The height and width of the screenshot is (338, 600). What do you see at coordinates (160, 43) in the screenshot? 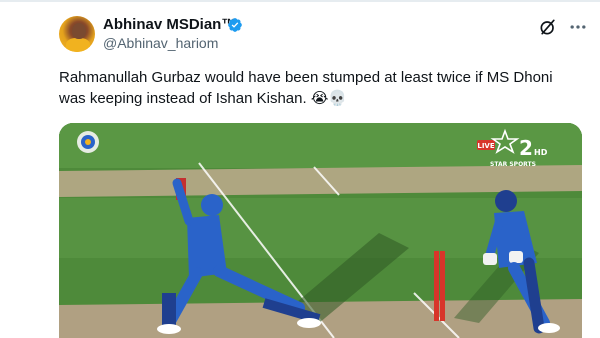
I see `author-handle: @Abhinav_hariom` at bounding box center [160, 43].